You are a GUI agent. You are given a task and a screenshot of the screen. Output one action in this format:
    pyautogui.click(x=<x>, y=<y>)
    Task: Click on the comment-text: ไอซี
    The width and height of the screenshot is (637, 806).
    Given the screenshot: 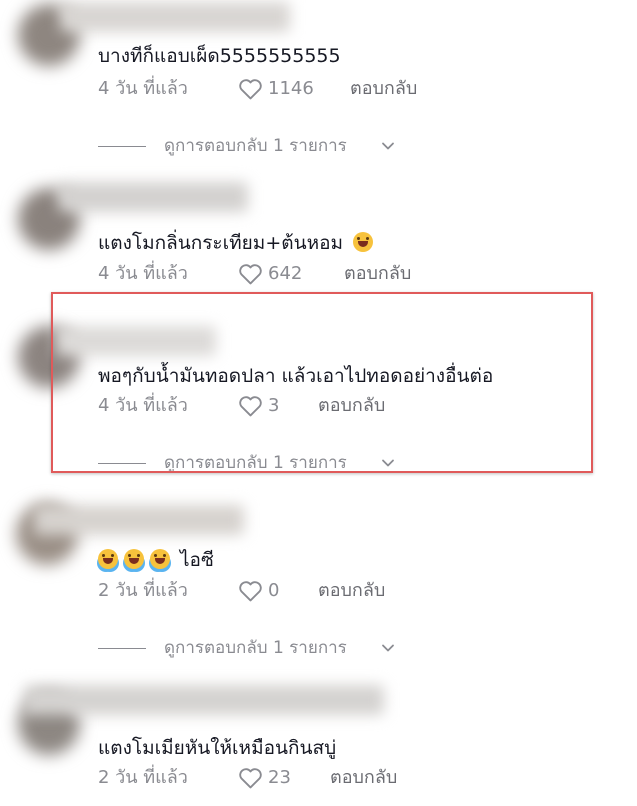 What is the action you would take?
    pyautogui.click(x=156, y=560)
    